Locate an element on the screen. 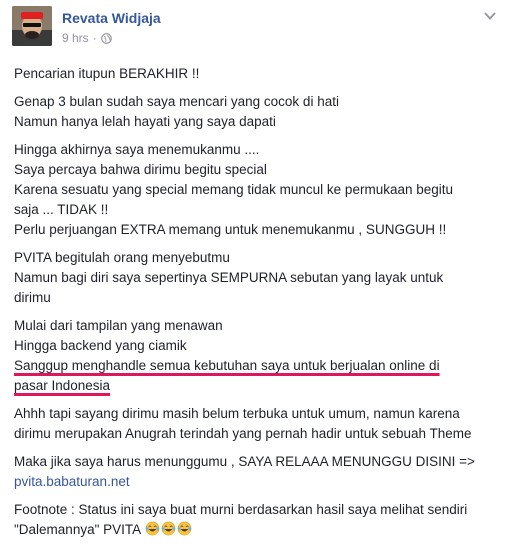 The height and width of the screenshot is (548, 510). text-line: Hingga backend yang ciamik is located at coordinates (100, 345).